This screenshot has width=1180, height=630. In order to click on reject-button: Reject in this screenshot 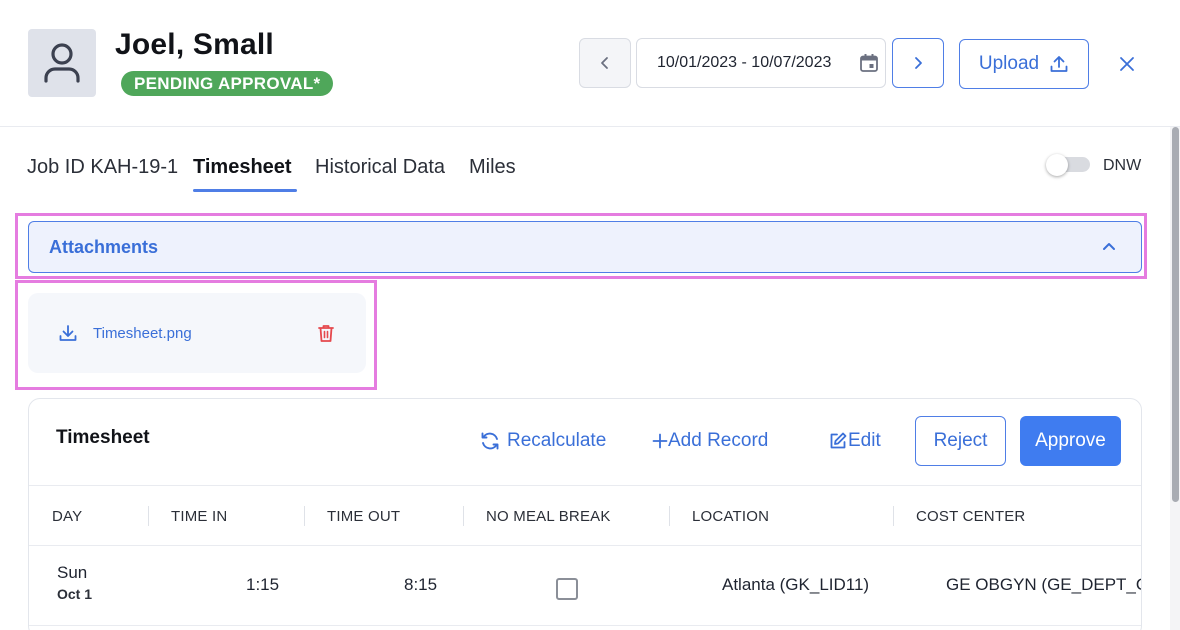, I will do `click(960, 441)`.